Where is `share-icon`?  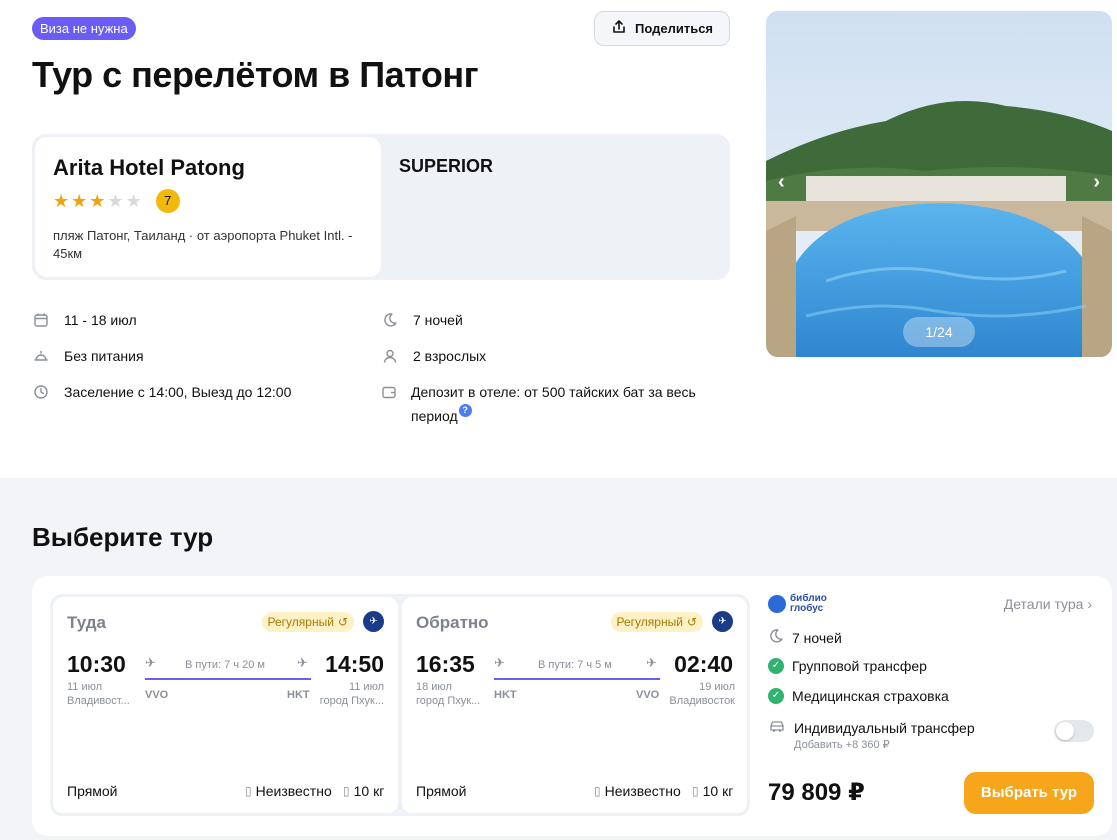
share-icon is located at coordinates (619, 28).